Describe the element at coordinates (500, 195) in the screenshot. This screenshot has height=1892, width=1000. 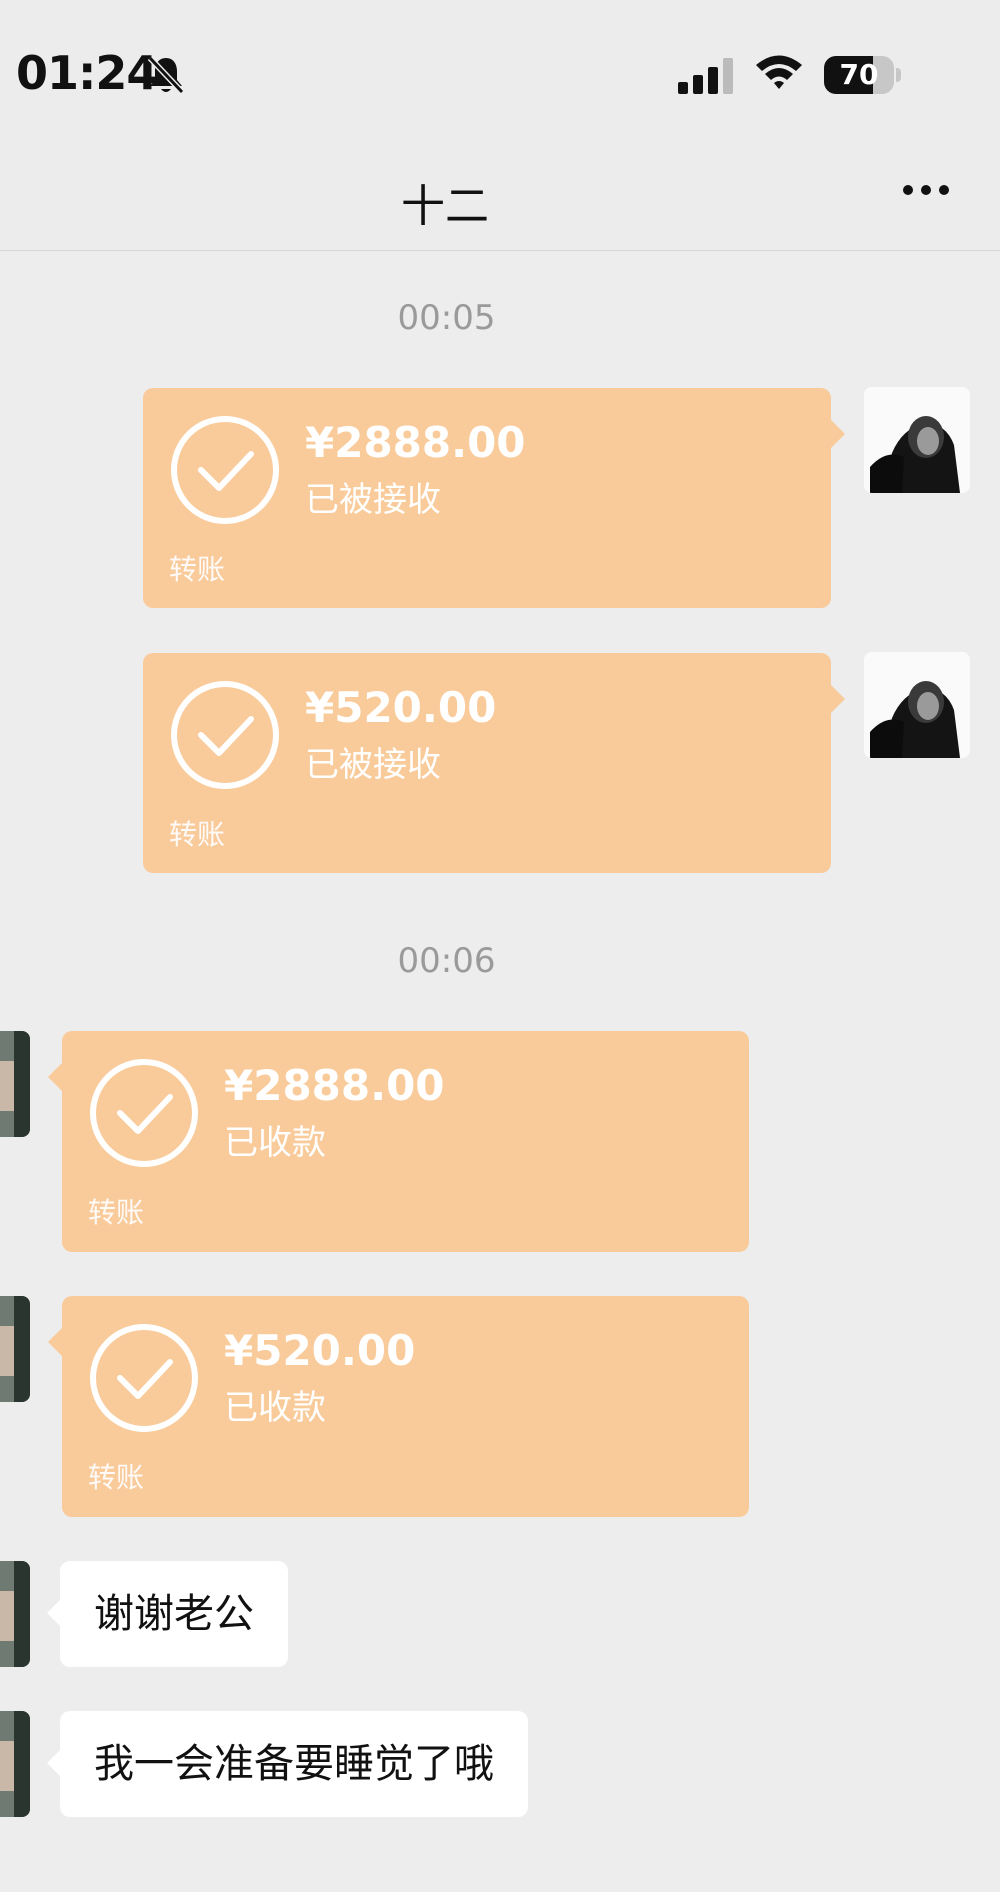
I see `nav-bar: 十二` at that location.